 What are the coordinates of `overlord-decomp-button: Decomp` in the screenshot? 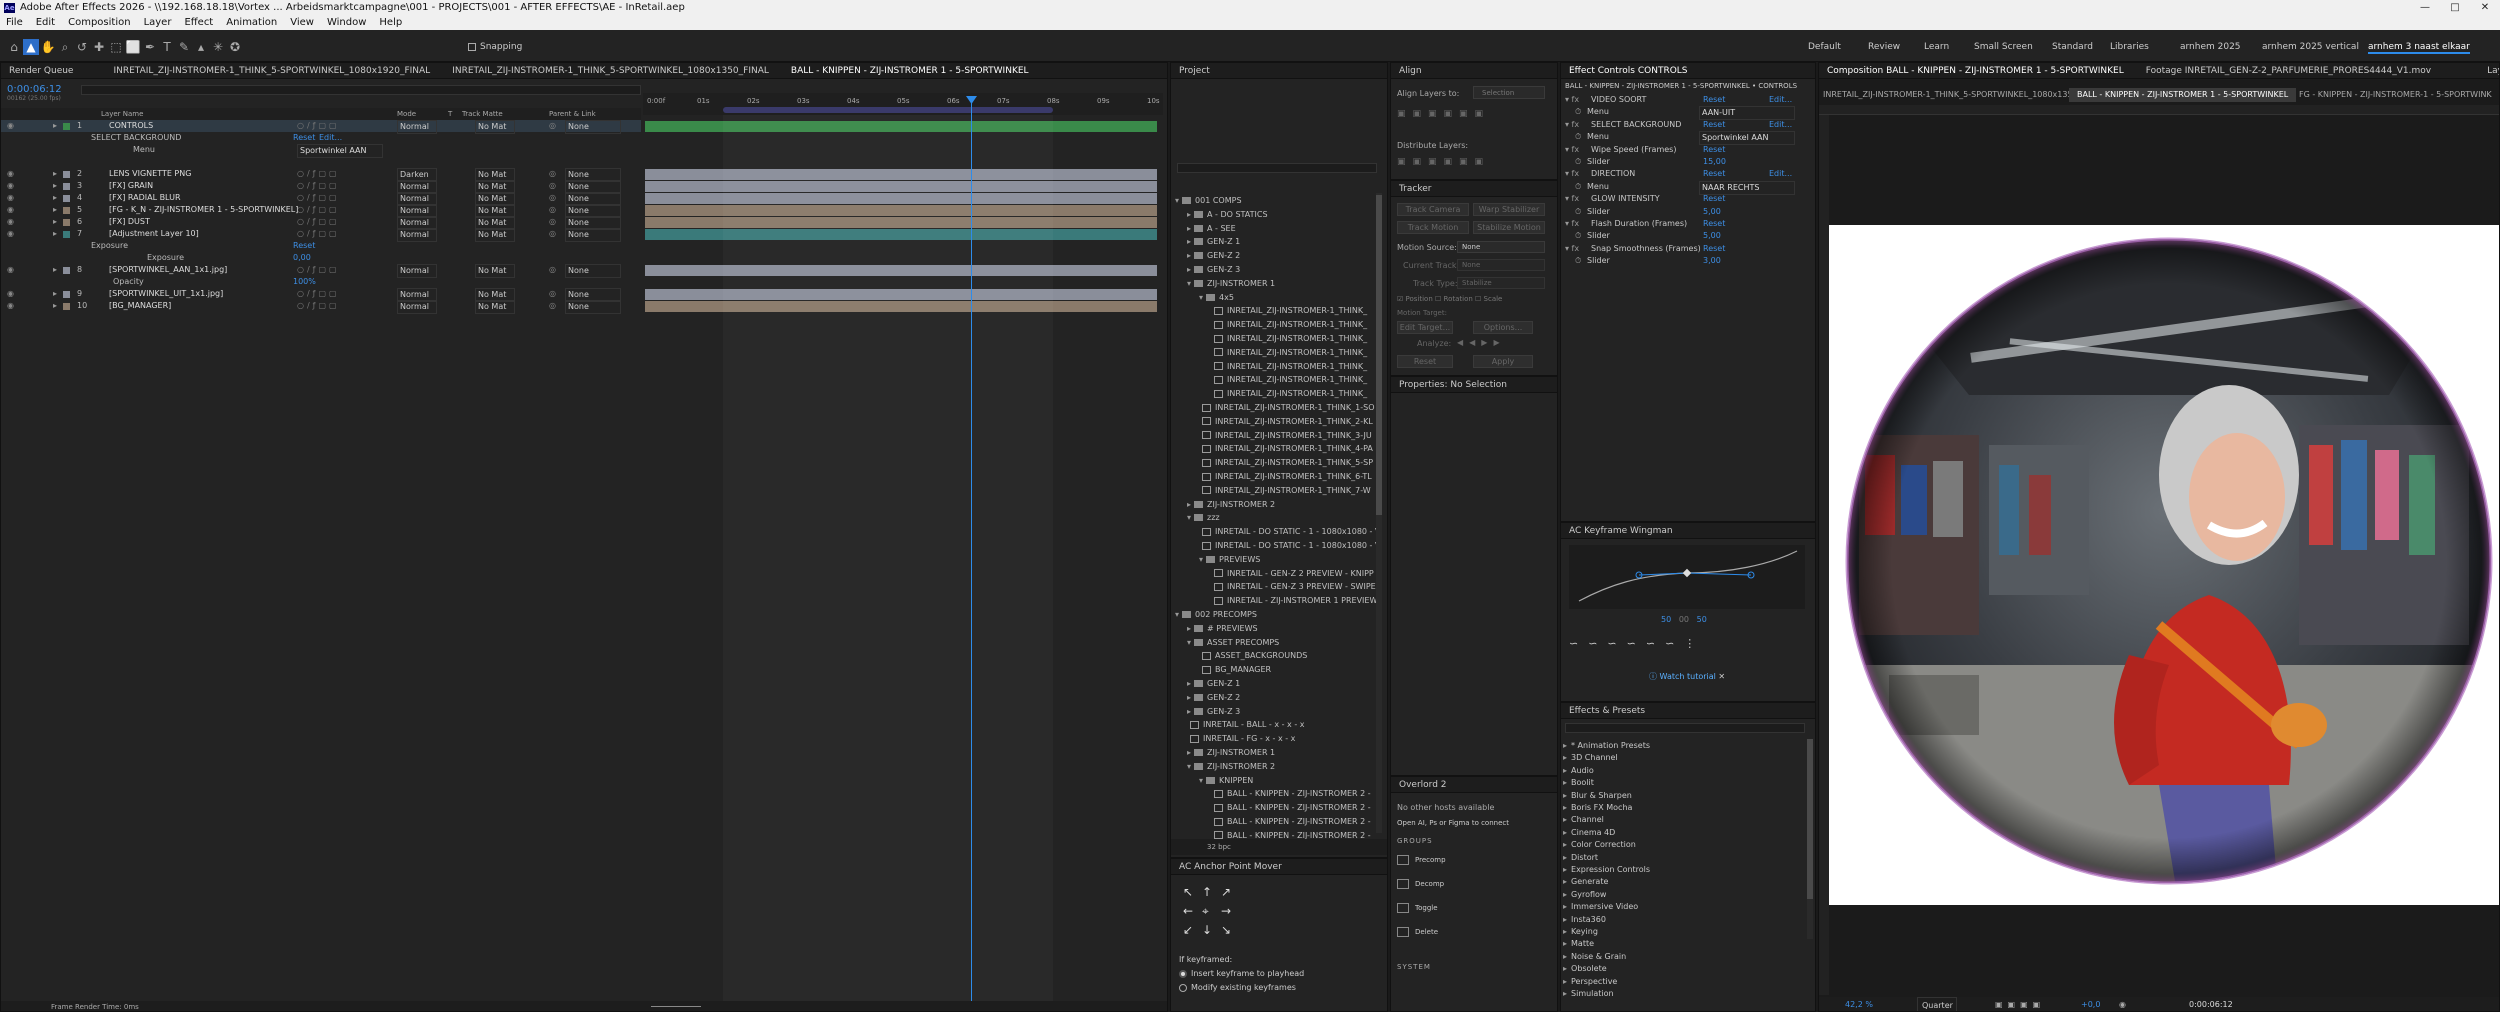 It's located at (1472, 884).